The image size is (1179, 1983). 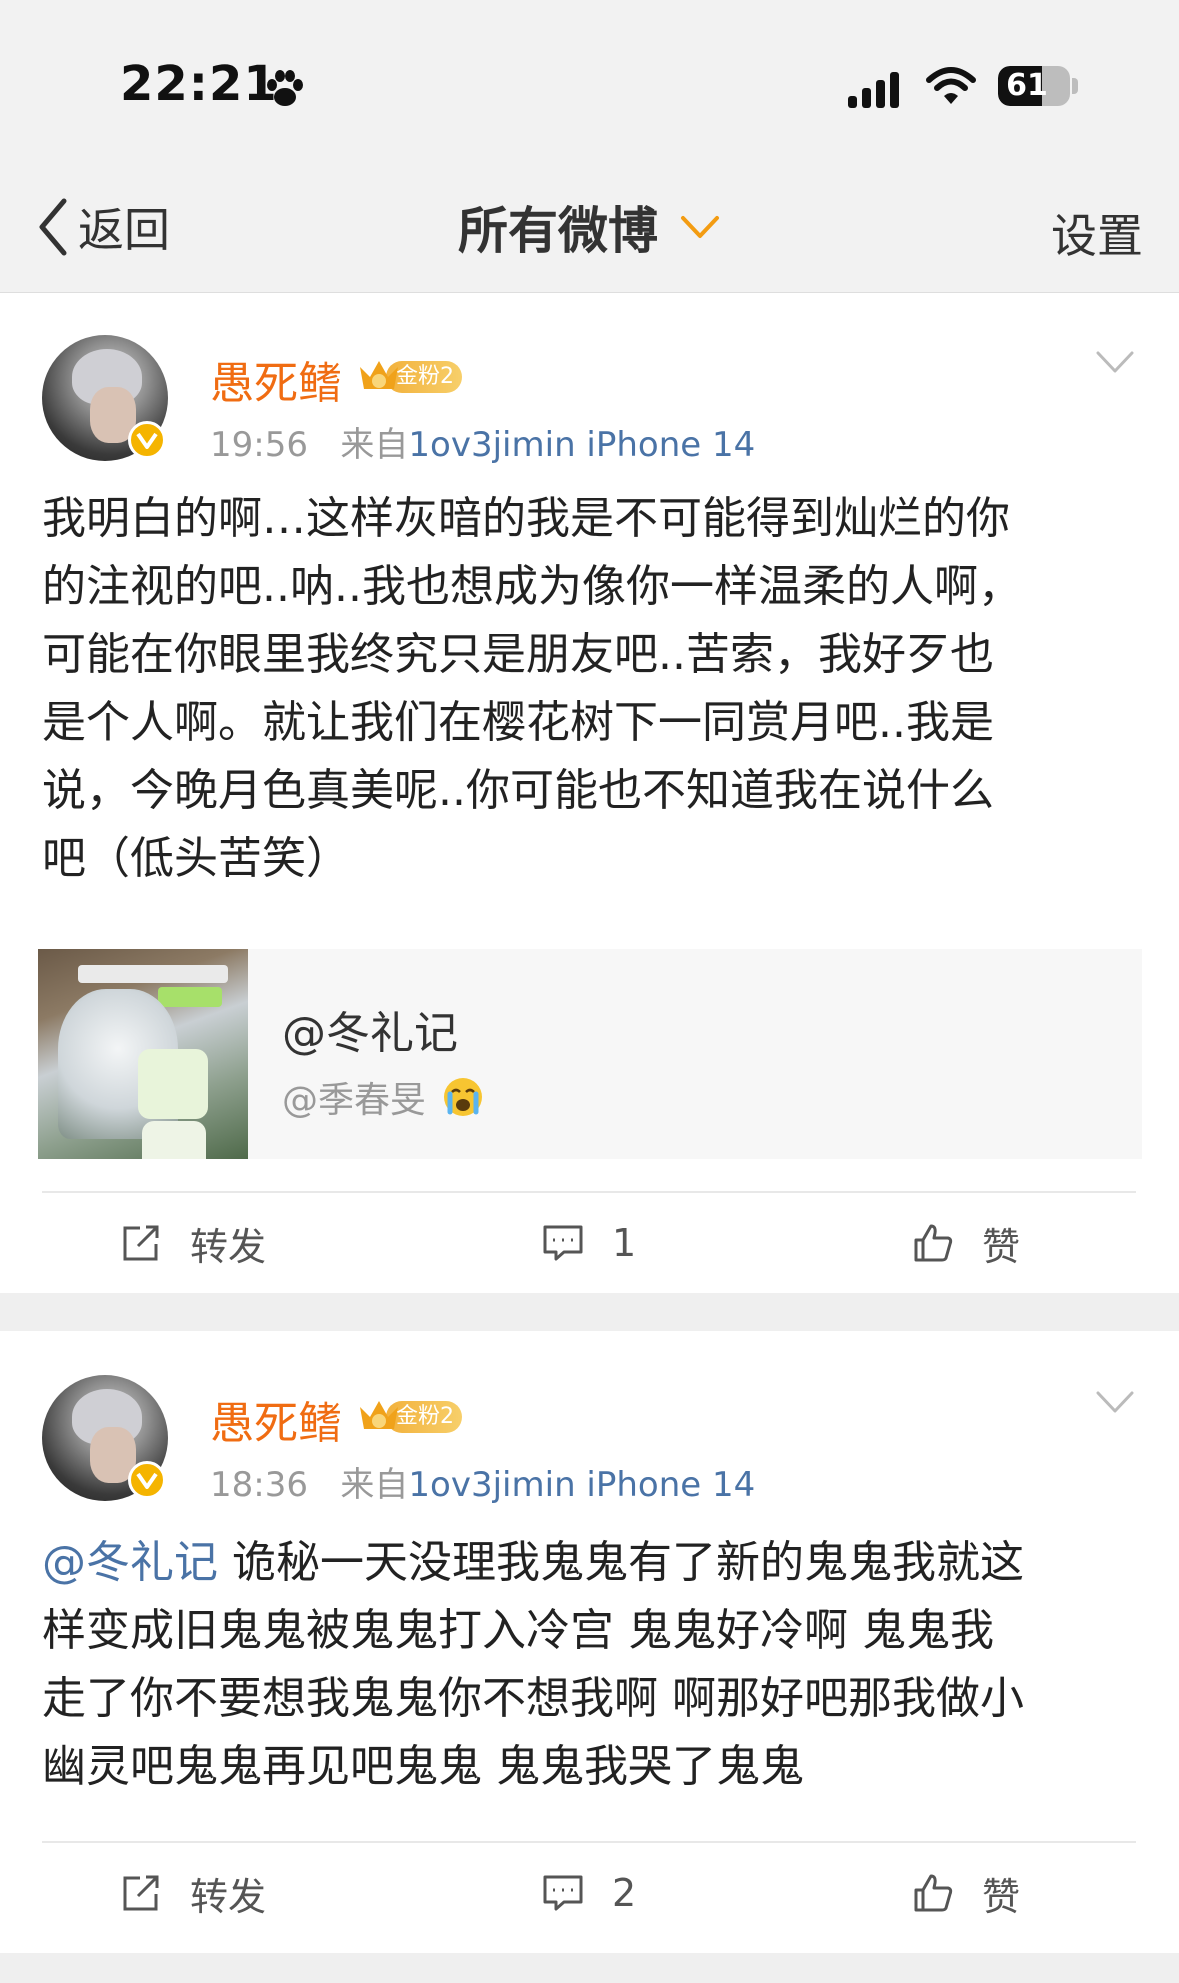 What do you see at coordinates (285, 88) in the screenshot?
I see `paw-icon` at bounding box center [285, 88].